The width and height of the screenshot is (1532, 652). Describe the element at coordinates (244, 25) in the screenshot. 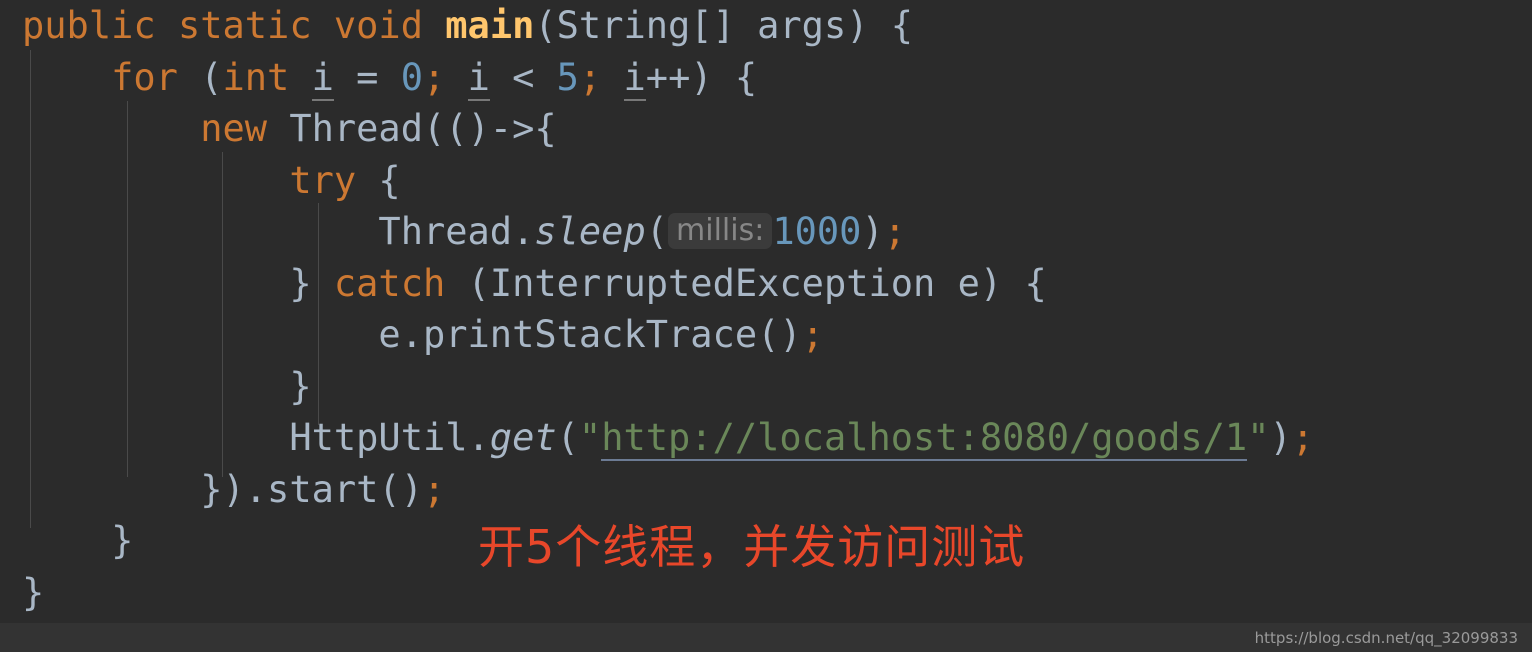

I see `keyword-static: static` at that location.